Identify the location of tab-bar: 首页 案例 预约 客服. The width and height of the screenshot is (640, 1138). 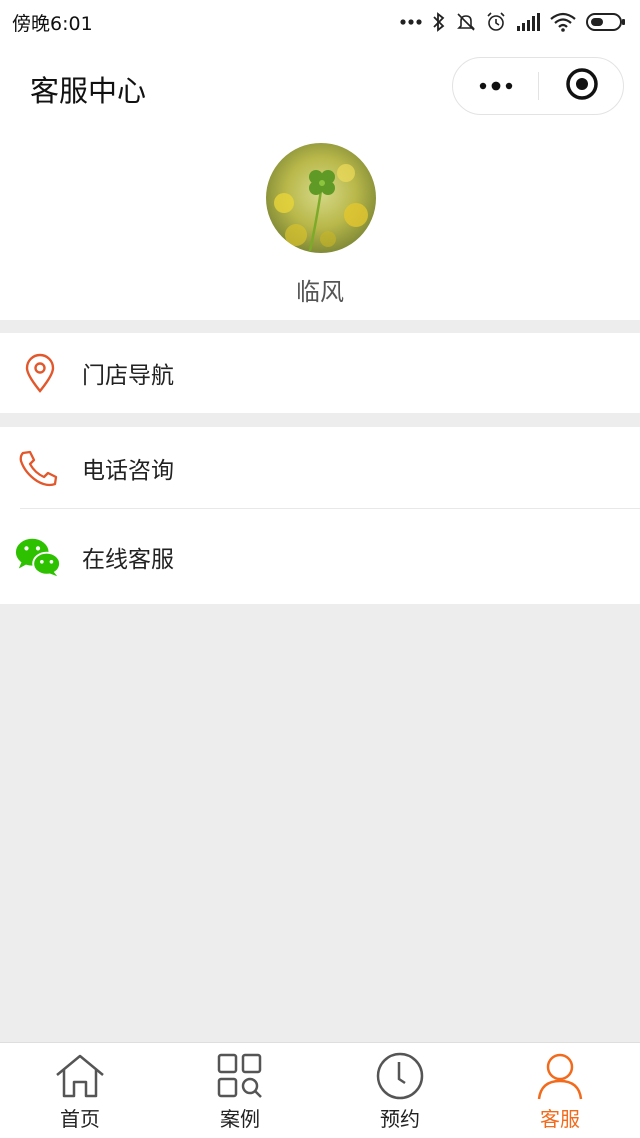
(320, 1090).